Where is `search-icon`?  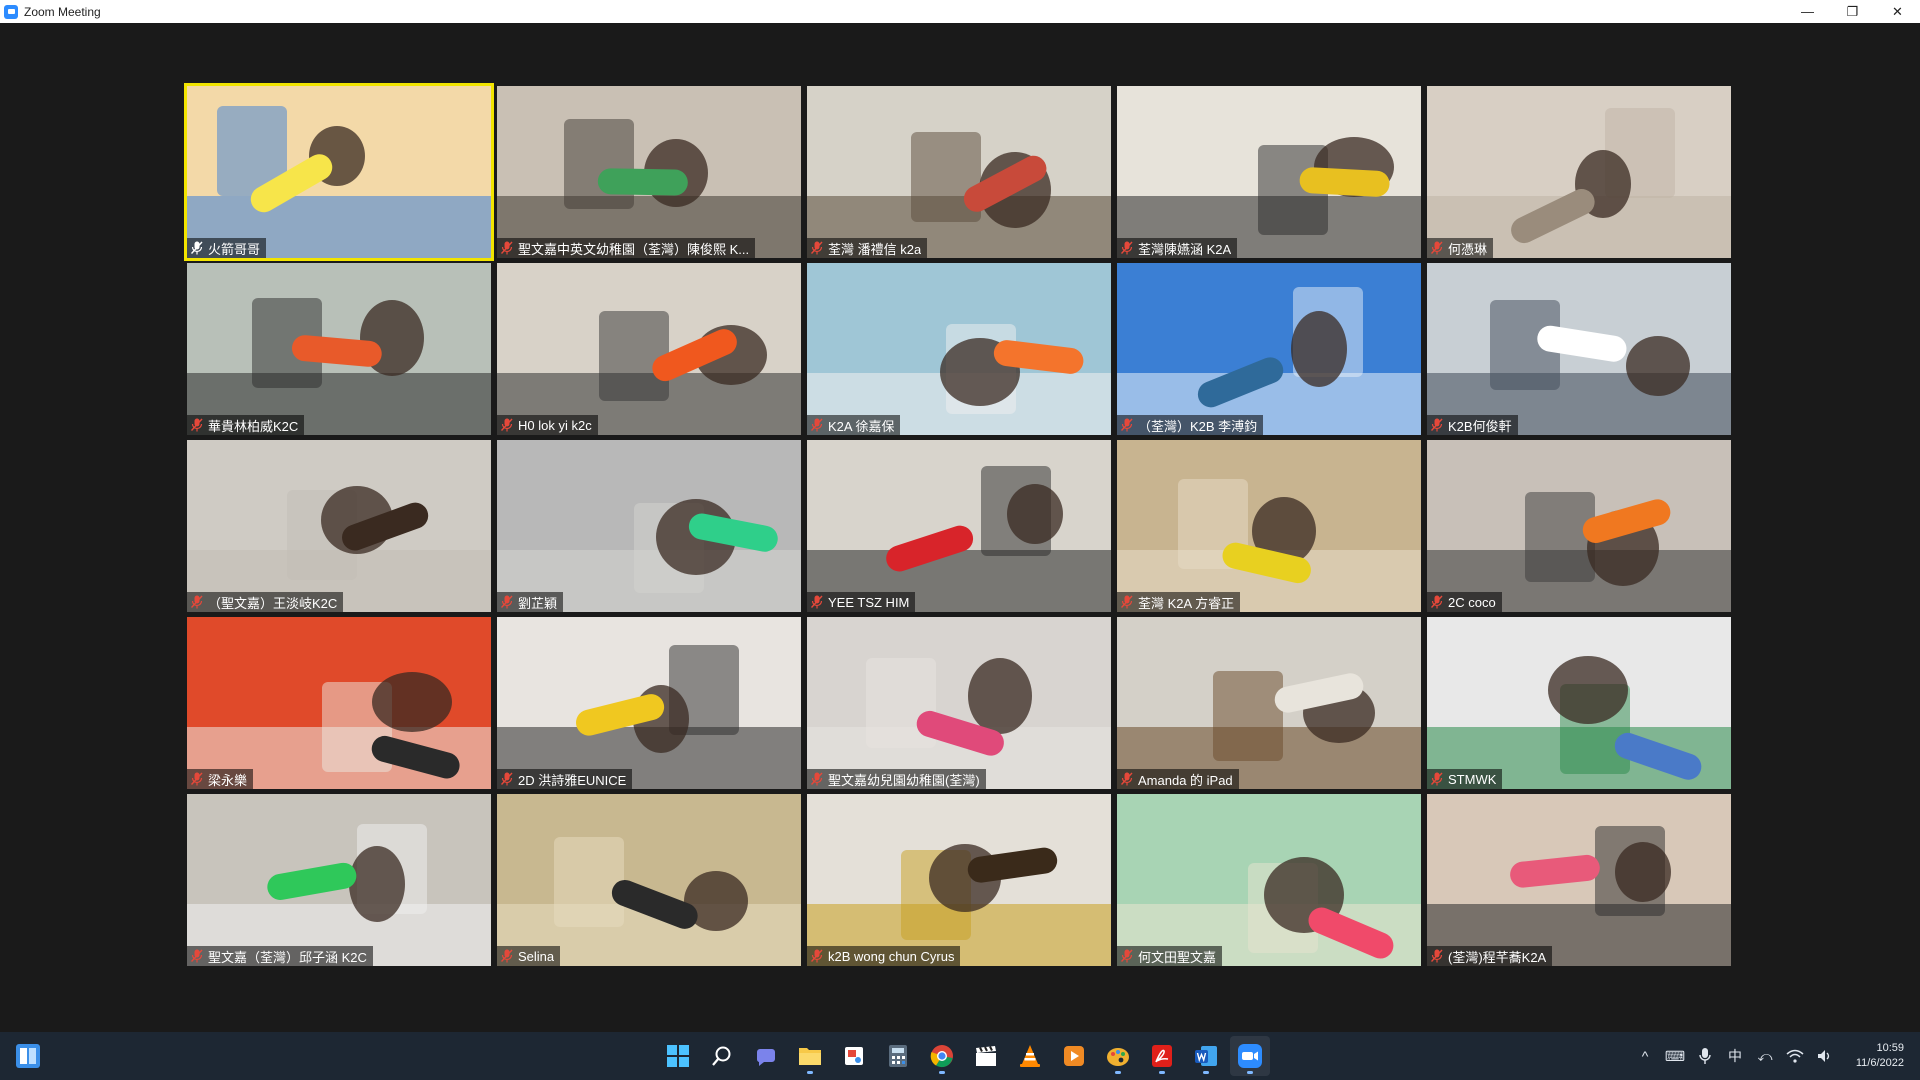
search-icon is located at coordinates (722, 1056).